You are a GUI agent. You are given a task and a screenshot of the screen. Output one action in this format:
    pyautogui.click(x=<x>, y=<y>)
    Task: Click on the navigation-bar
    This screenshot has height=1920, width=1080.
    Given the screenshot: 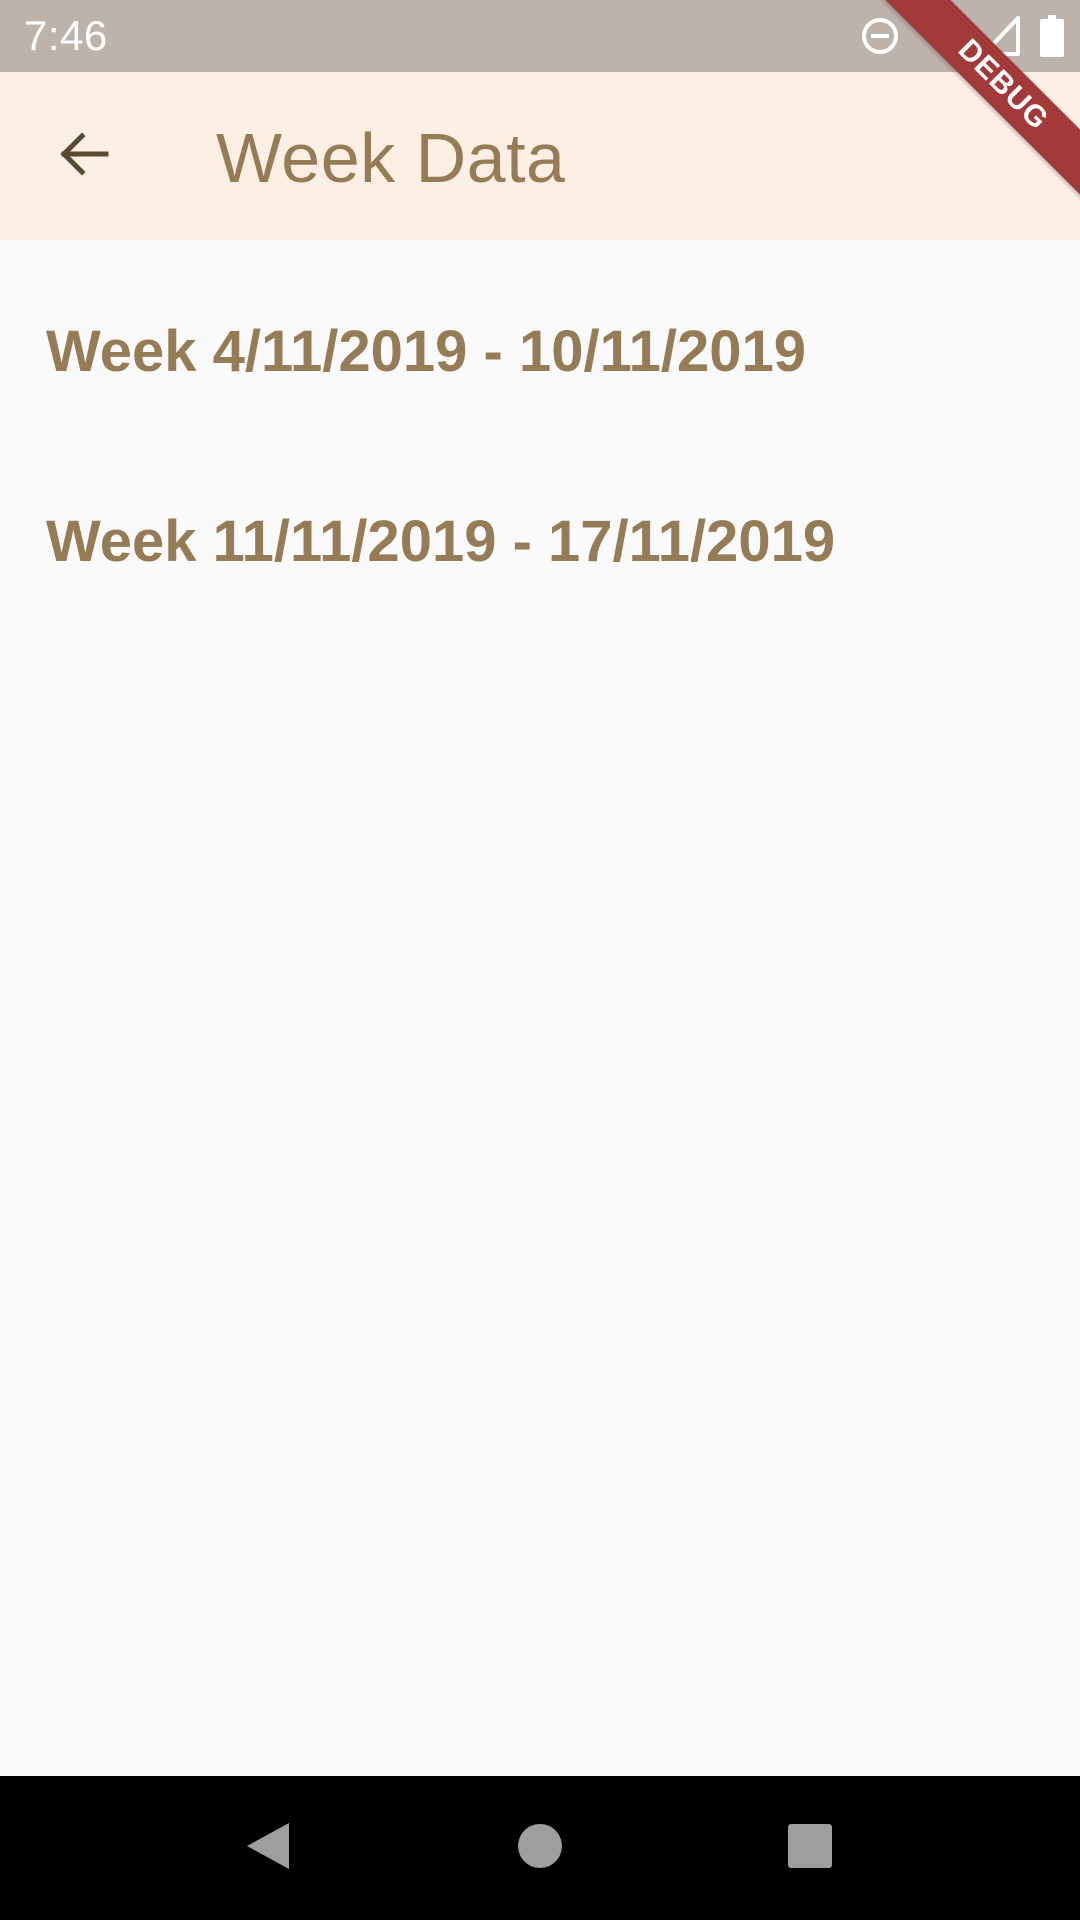 What is the action you would take?
    pyautogui.click(x=540, y=1848)
    